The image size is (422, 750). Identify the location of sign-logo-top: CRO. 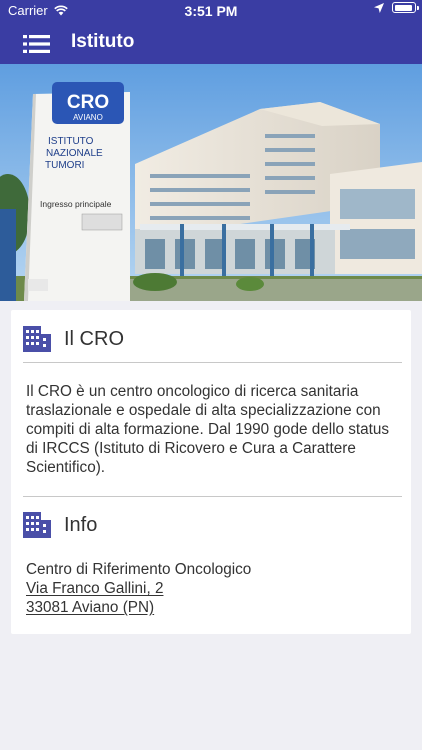
(88, 102).